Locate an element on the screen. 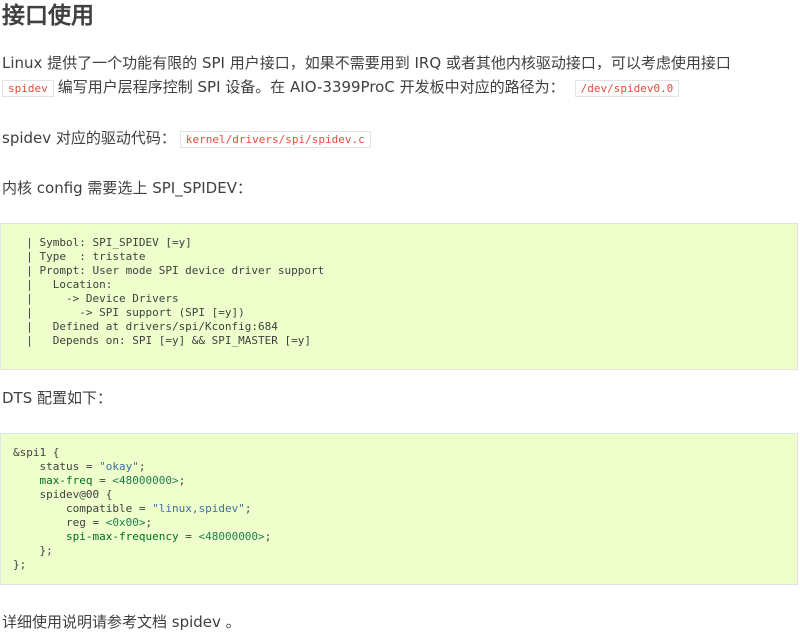 The height and width of the screenshot is (634, 800). code-line: spidev@00 { is located at coordinates (76, 494).